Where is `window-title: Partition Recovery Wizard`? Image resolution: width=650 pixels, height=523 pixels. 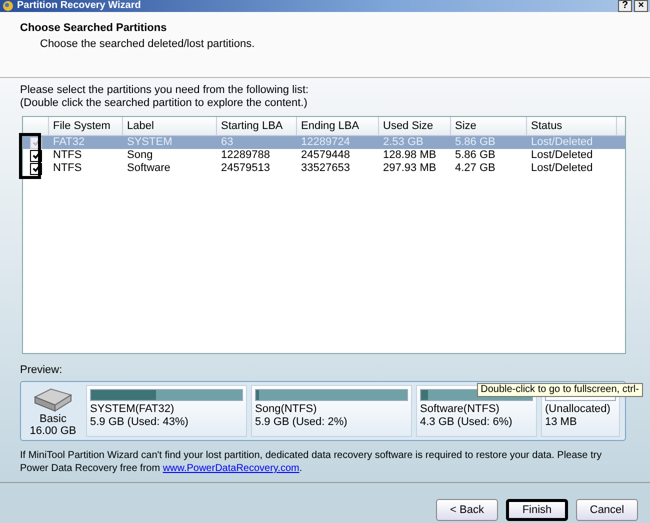
window-title: Partition Recovery Wizard is located at coordinates (79, 6).